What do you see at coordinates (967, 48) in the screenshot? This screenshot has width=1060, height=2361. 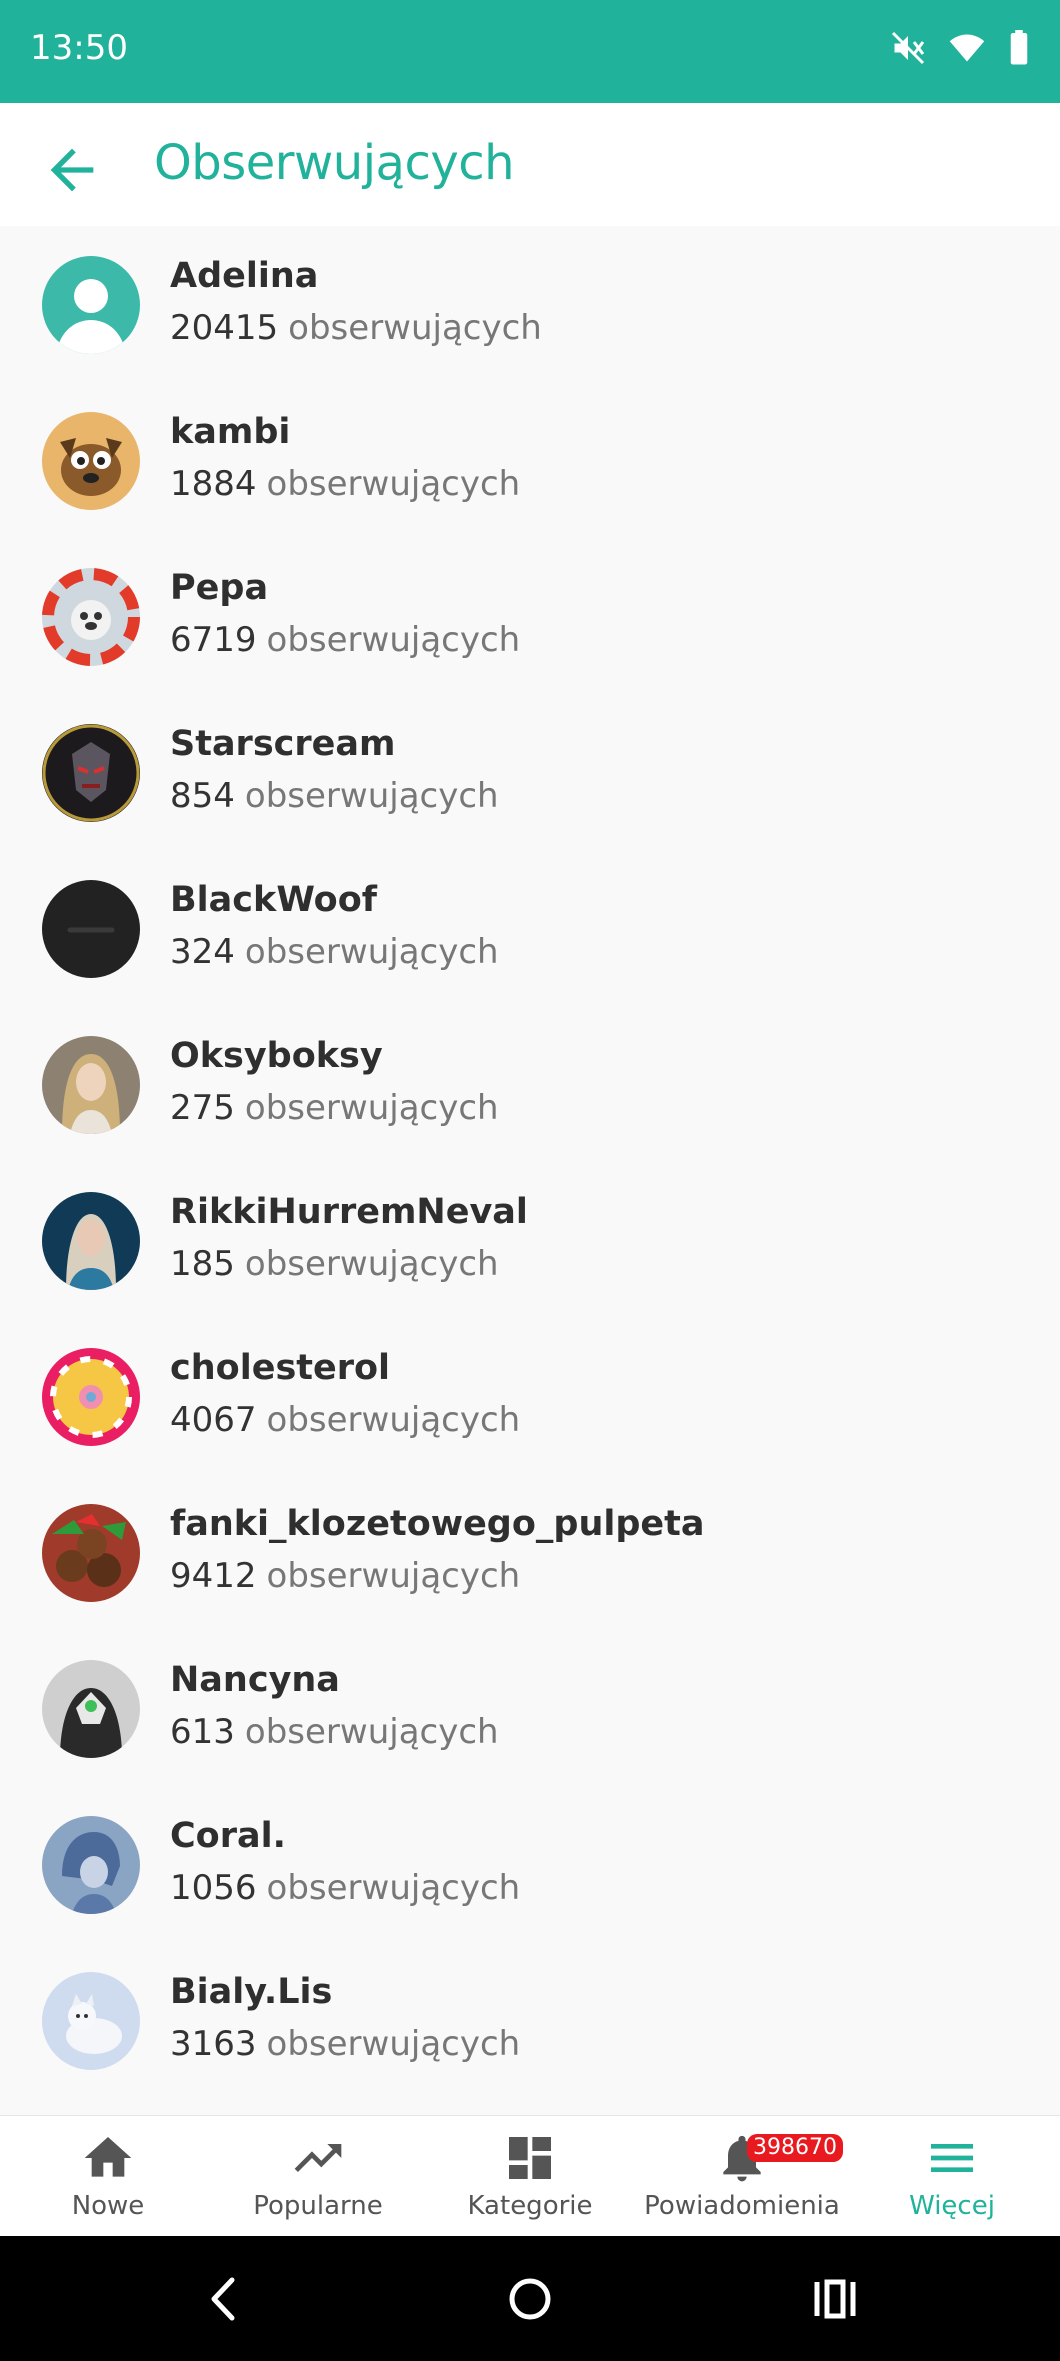 I see `wifi-icon` at bounding box center [967, 48].